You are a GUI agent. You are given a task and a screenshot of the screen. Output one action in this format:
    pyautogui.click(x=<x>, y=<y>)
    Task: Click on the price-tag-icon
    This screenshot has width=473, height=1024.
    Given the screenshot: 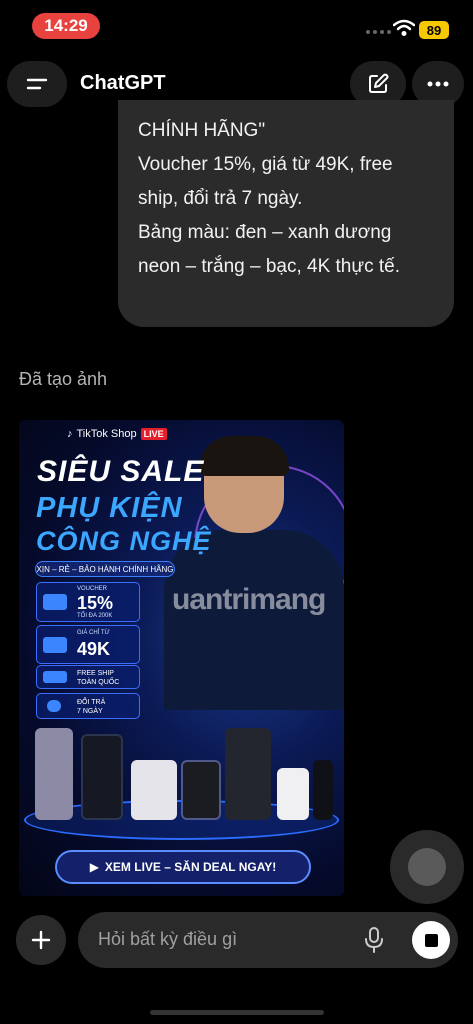 What is the action you would take?
    pyautogui.click(x=55, y=644)
    